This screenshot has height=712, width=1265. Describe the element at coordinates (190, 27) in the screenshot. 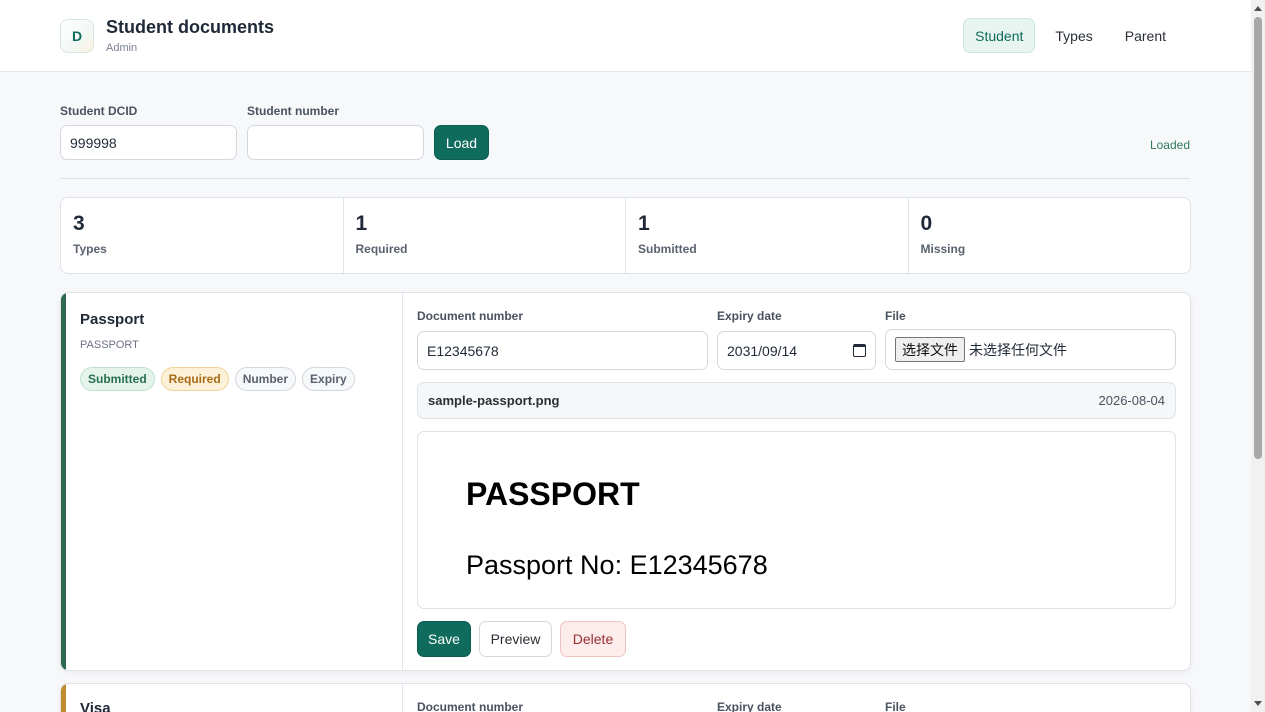

I see `page-title: Student documents` at that location.